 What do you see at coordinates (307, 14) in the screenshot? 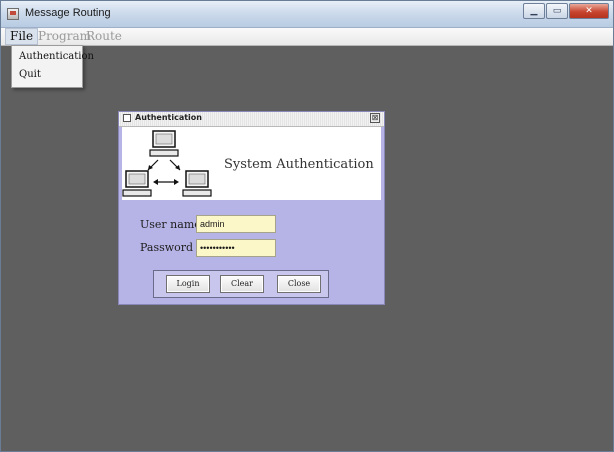
I see `title-bar: Message Routing ▁ ▭ ✕` at bounding box center [307, 14].